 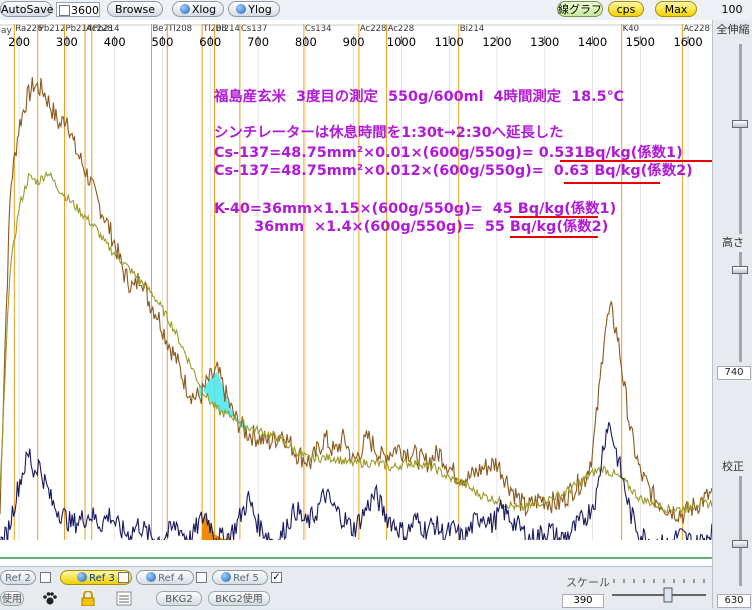 What do you see at coordinates (733, 242) in the screenshot?
I see `height-label: 高さ` at bounding box center [733, 242].